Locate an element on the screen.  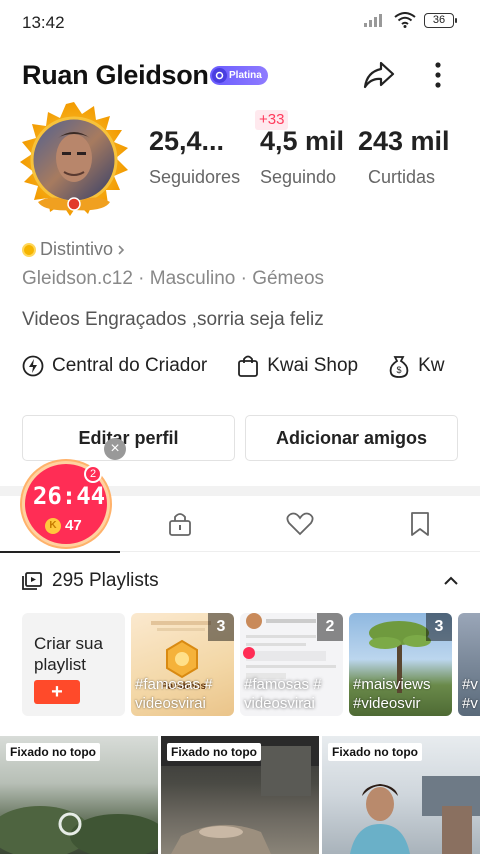
playlist-icon is located at coordinates (32, 581).